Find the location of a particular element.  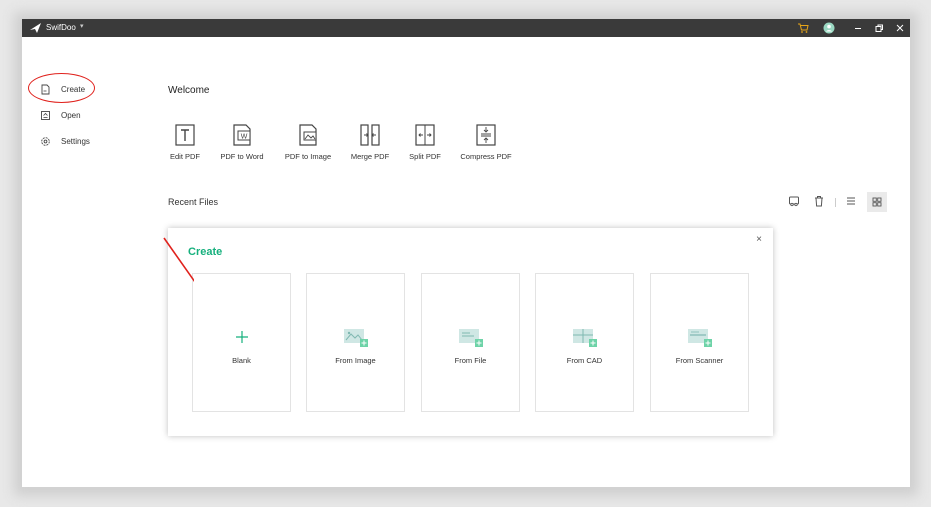

app-menu-chevron-down-icon: ▾ is located at coordinates (82, 26).